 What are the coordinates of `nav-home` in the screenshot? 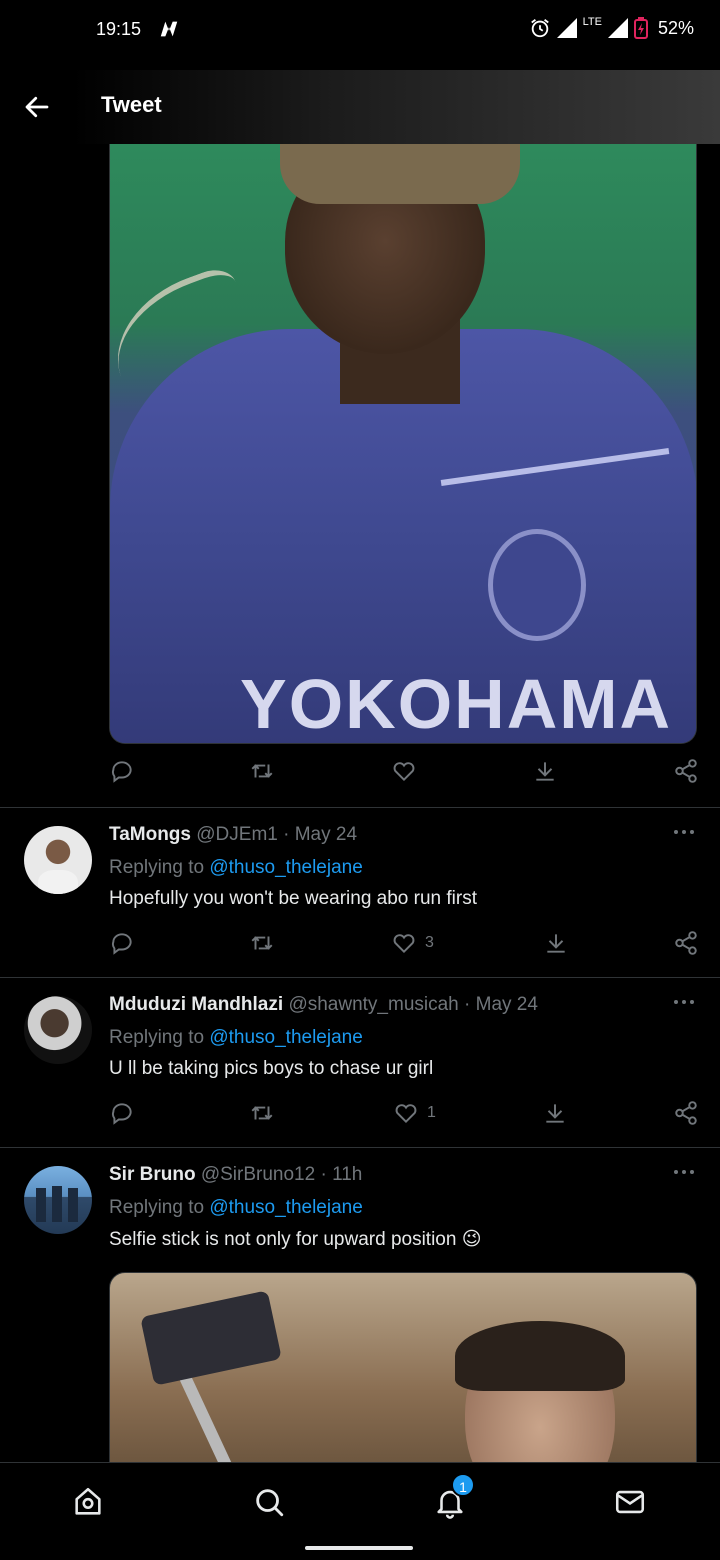 It's located at (91, 1505).